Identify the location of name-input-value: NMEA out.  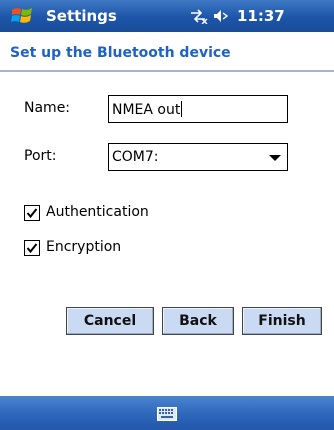
(147, 109).